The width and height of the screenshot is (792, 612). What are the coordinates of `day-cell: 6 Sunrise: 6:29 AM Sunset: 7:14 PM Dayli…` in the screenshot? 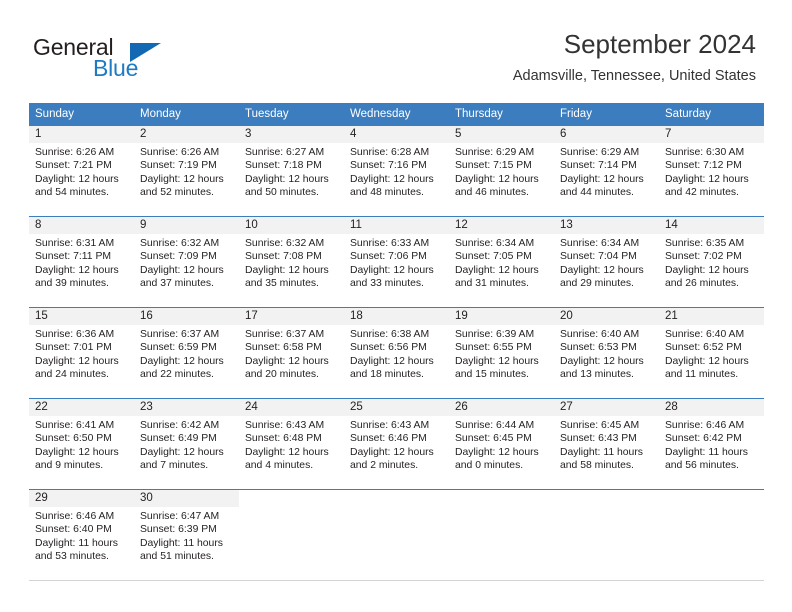 It's located at (606, 171).